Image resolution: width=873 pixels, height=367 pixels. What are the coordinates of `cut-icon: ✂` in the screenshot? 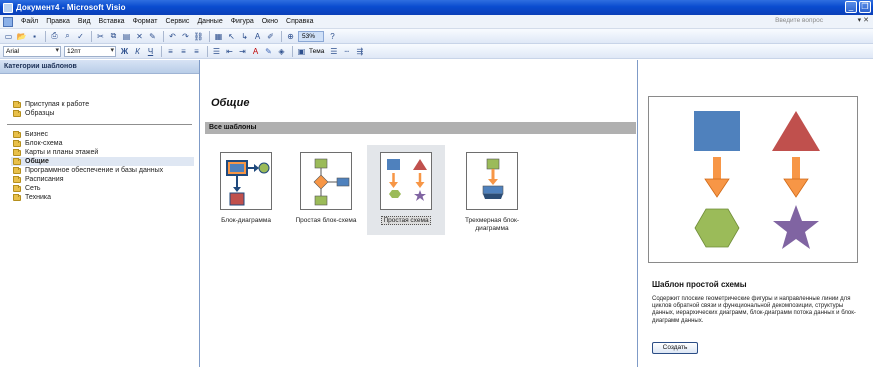 It's located at (100, 36).